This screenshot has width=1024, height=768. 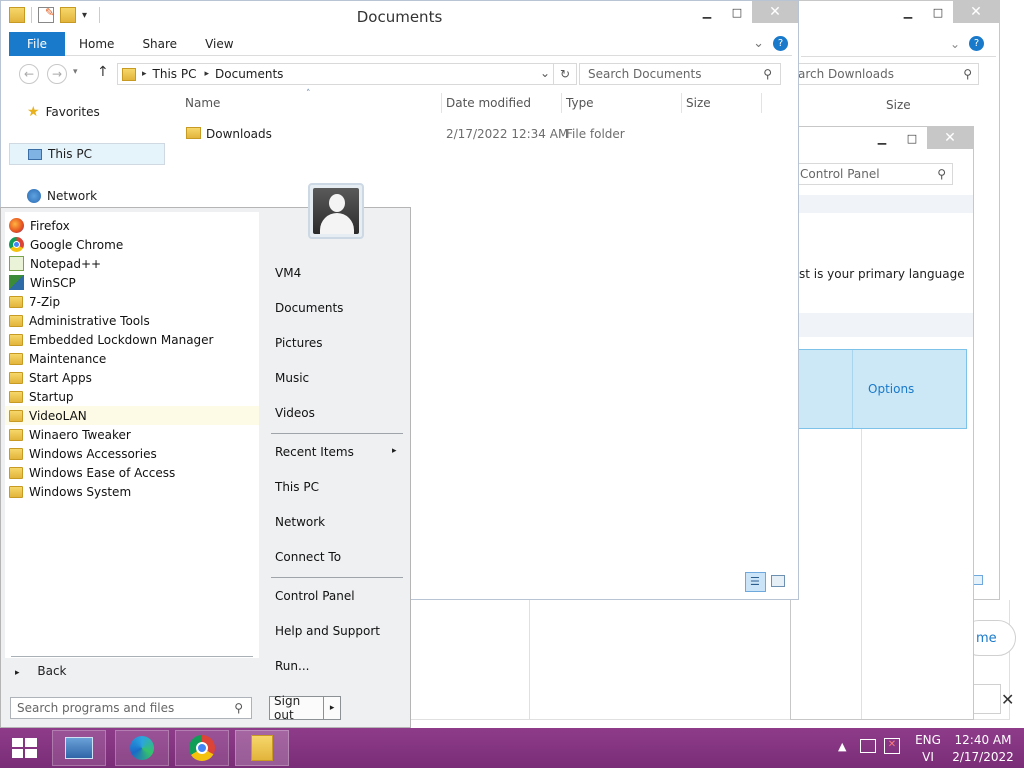 I want to click on program-winscp: WinSCP, so click(x=132, y=282).